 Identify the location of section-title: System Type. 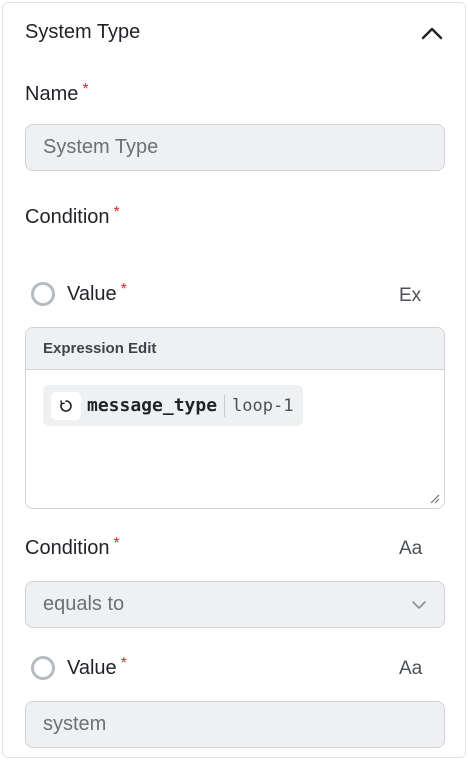
(83, 32).